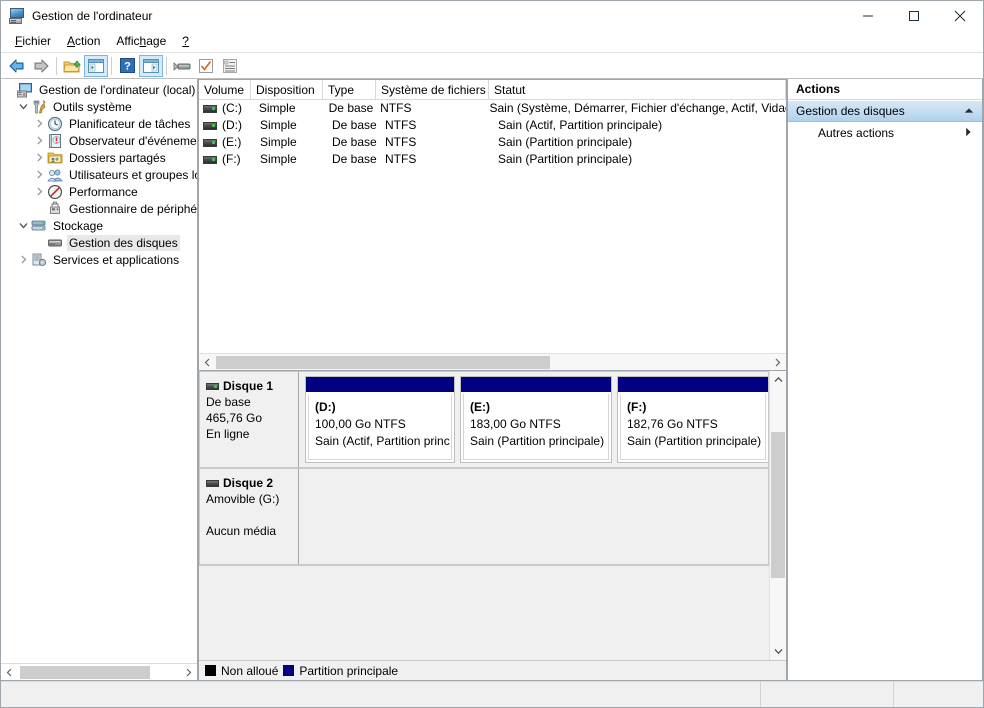 Image resolution: width=984 pixels, height=708 pixels. What do you see at coordinates (360, 424) in the screenshot?
I see `partition-size: 100,00 Go NTFS` at bounding box center [360, 424].